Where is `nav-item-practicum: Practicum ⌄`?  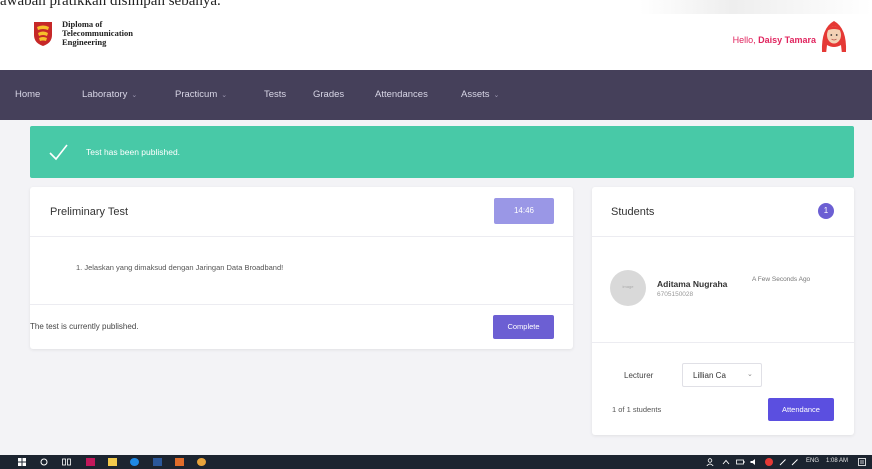
nav-item-practicum: Practicum ⌄ is located at coordinates (201, 94).